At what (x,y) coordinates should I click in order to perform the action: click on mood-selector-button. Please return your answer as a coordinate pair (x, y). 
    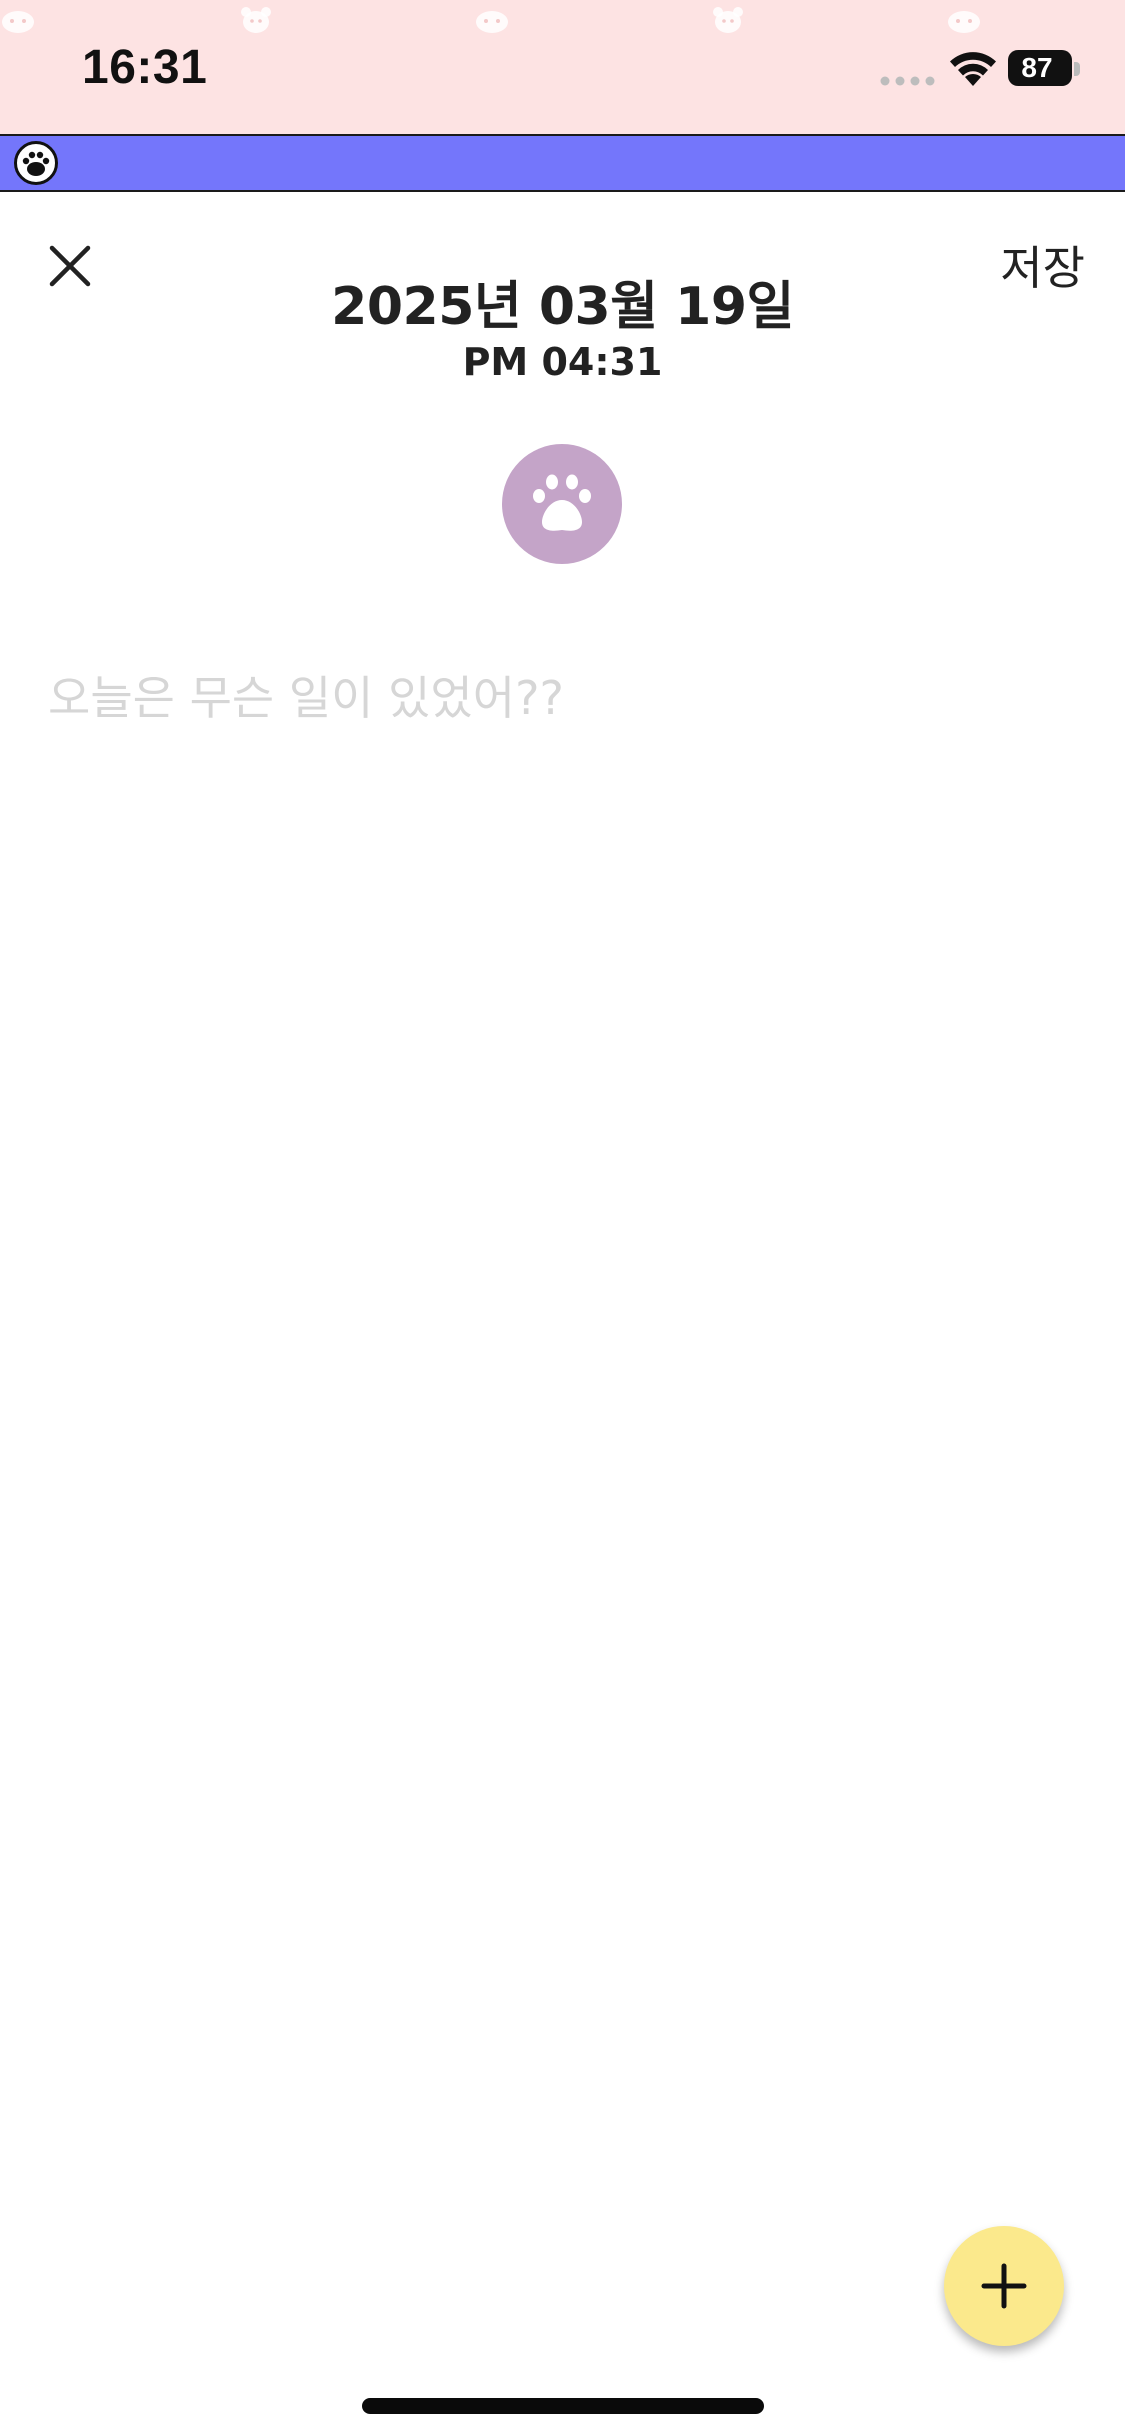
    Looking at the image, I should click on (562, 504).